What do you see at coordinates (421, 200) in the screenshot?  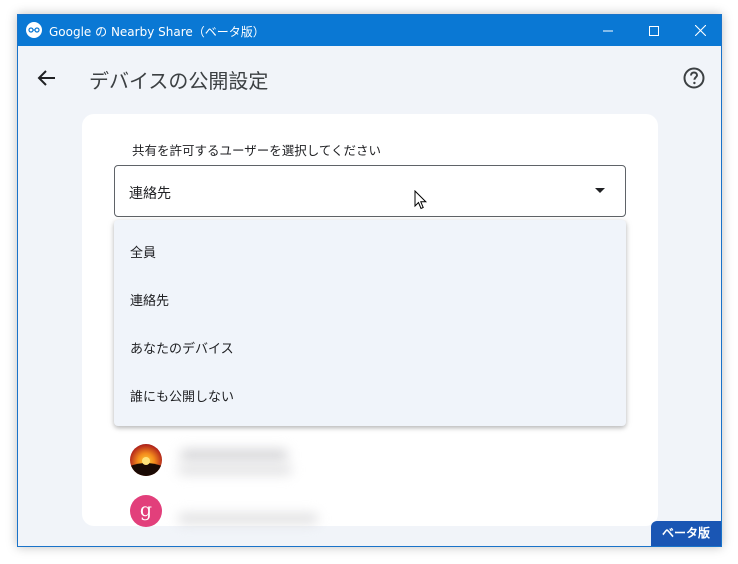 I see `mouse-cursor-icon` at bounding box center [421, 200].